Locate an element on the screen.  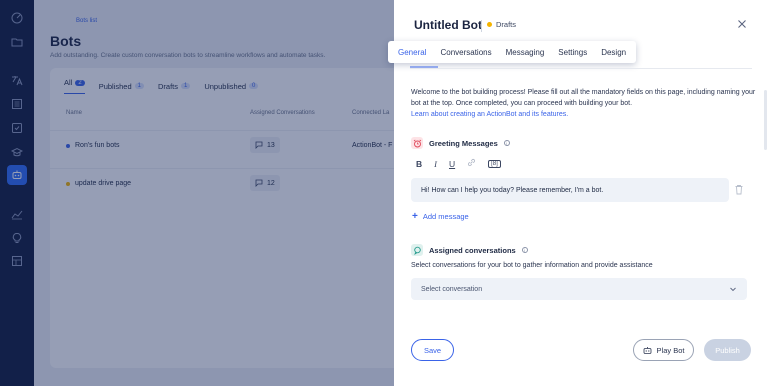
tab-conversations: Conversations is located at coordinates (465, 52).